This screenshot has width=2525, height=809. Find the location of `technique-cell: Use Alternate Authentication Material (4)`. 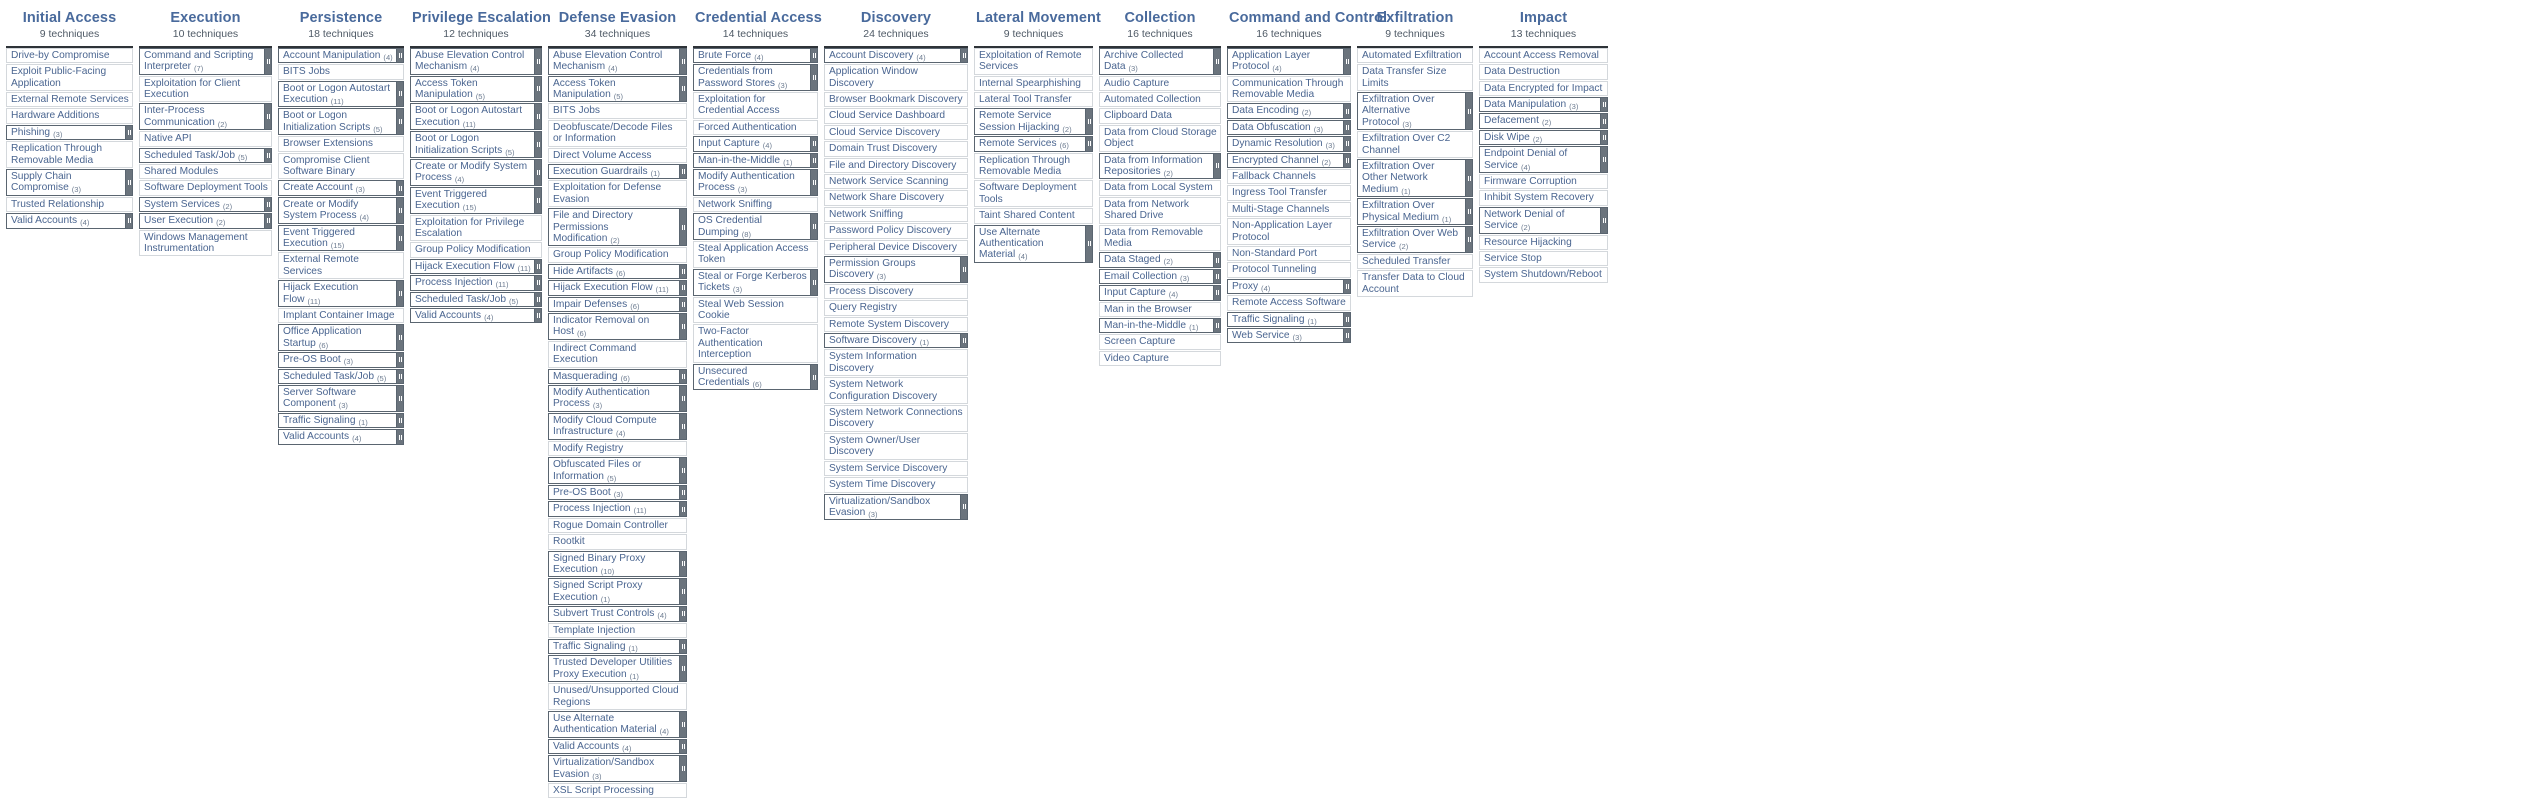

technique-cell: Use Alternate Authentication Material (4) is located at coordinates (614, 724).